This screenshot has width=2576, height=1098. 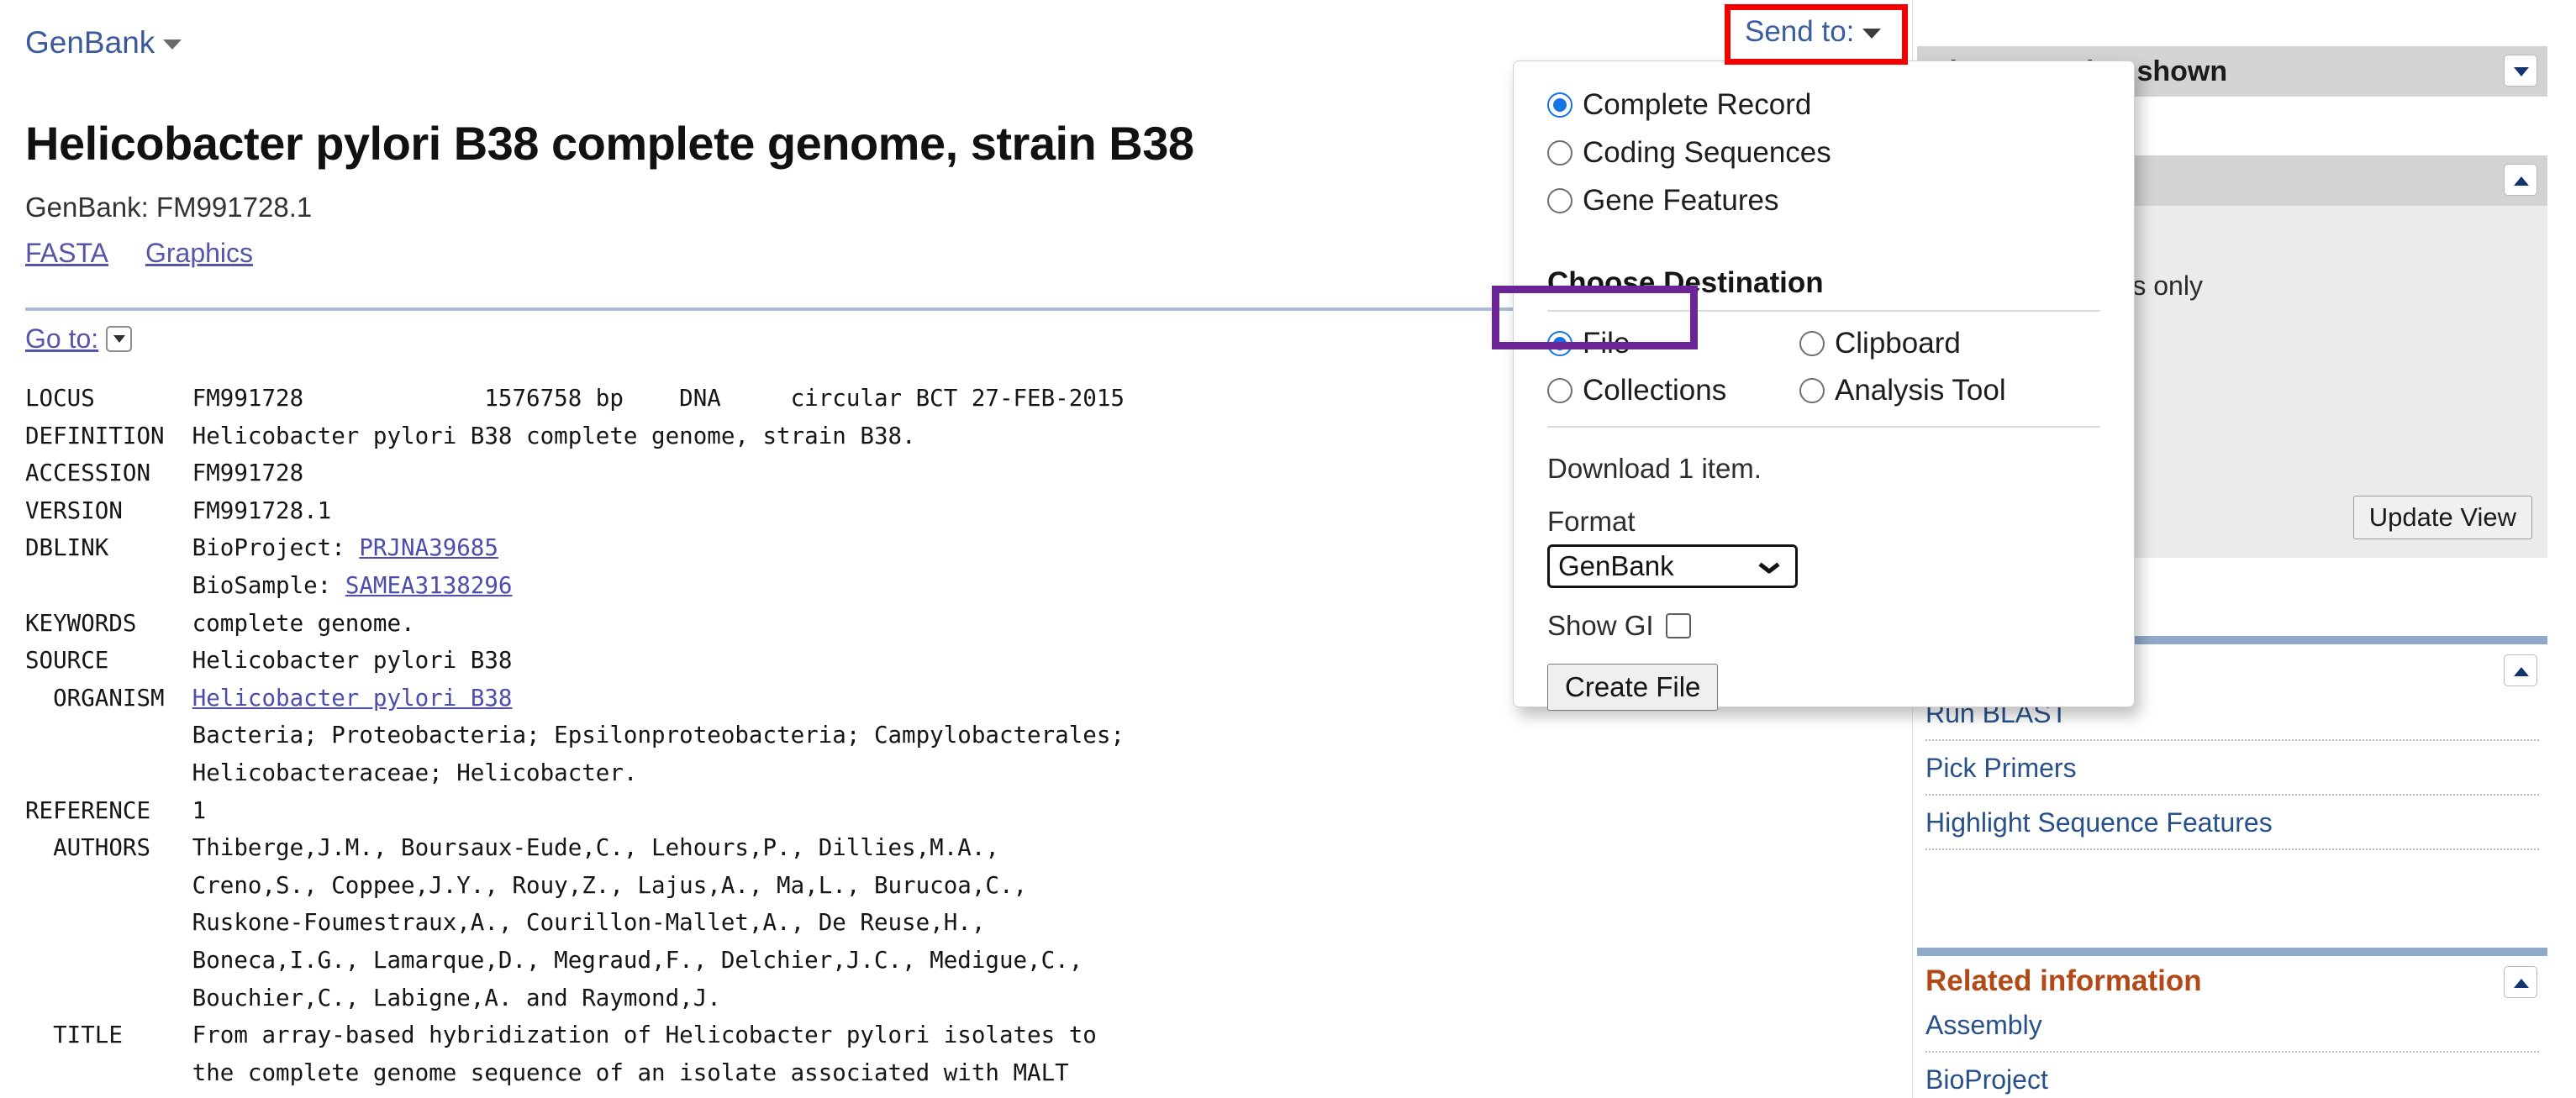 I want to click on send-to-button: Send to:, so click(x=1813, y=33).